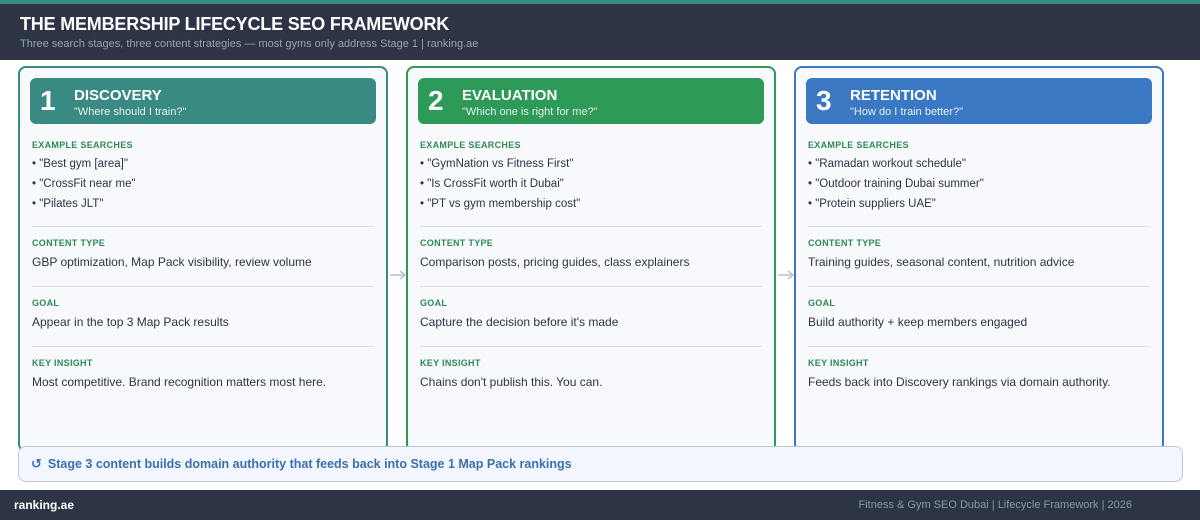 The width and height of the screenshot is (1200, 520). What do you see at coordinates (906, 112) in the screenshot?
I see `stage-question: "How do I train better?"` at bounding box center [906, 112].